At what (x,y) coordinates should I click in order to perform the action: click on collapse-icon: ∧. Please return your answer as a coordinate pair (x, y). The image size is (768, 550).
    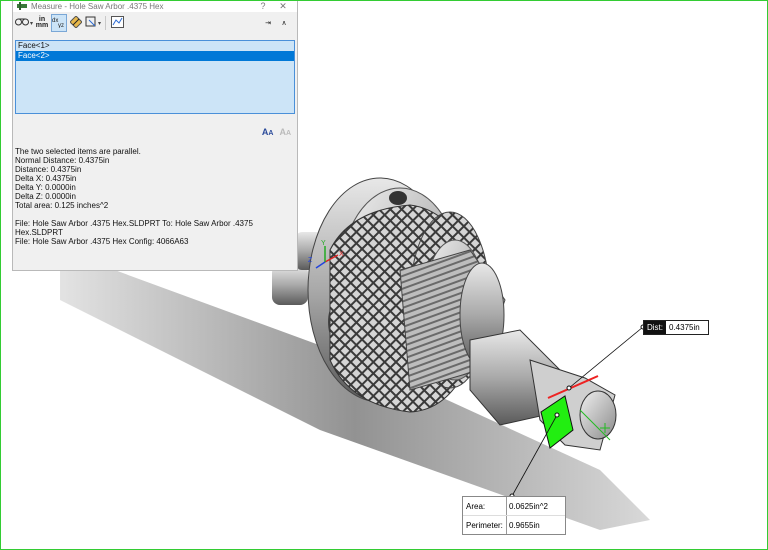
    Looking at the image, I should click on (284, 23).